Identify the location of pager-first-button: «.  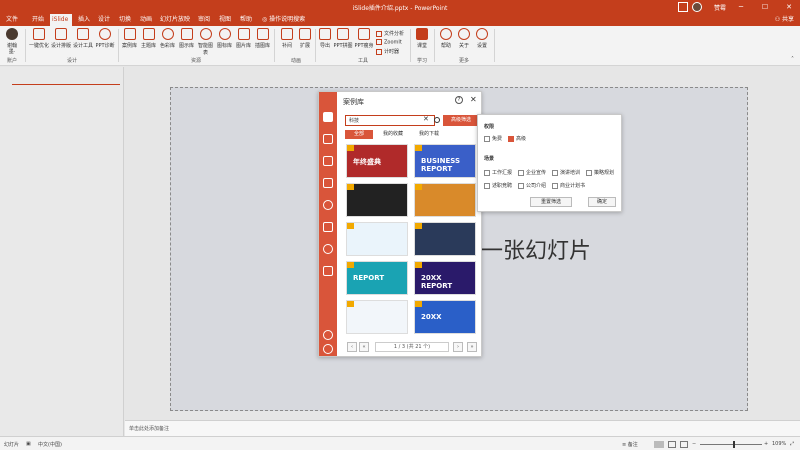
(364, 347).